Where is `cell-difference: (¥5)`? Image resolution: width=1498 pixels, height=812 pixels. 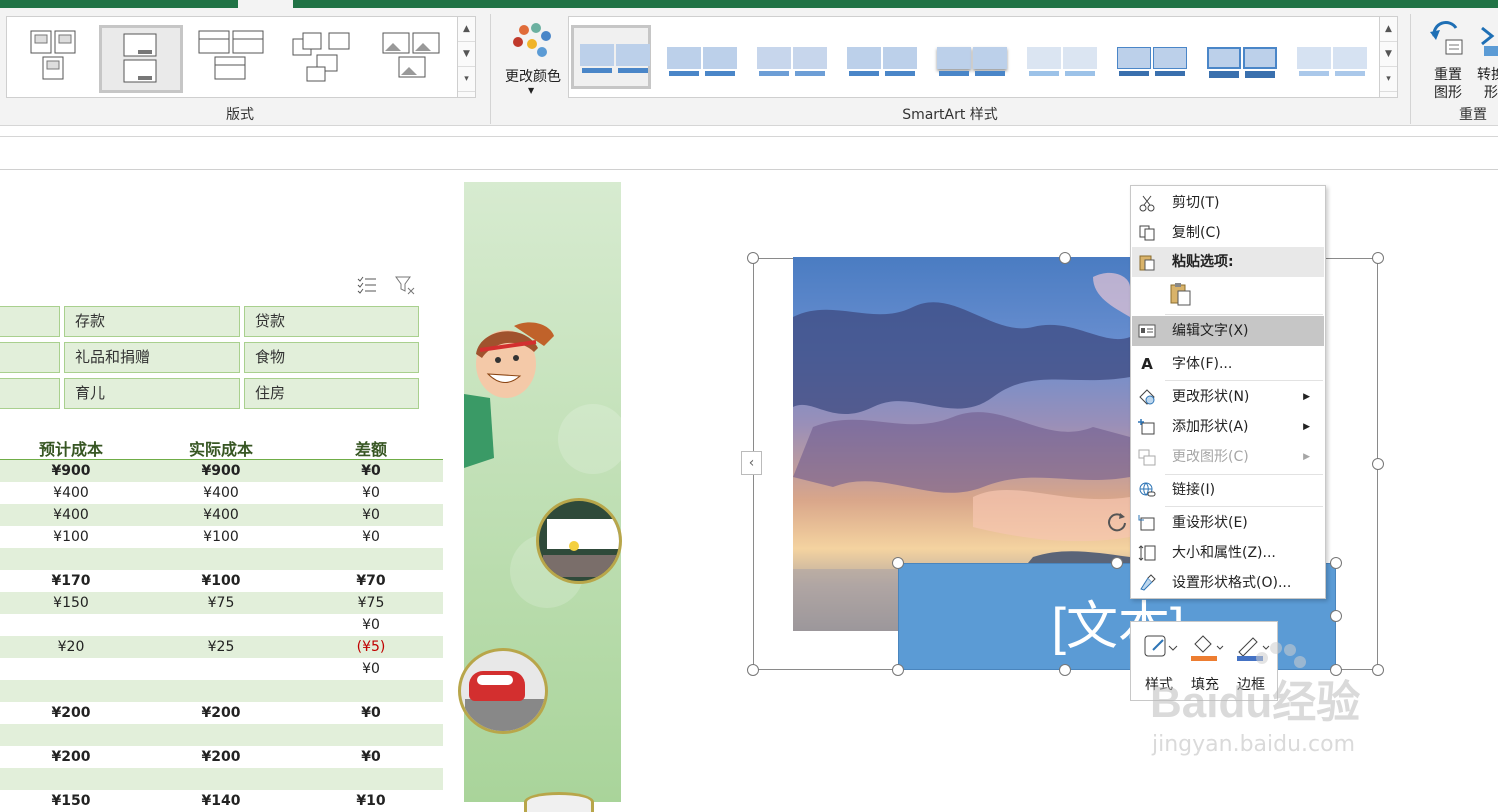 cell-difference: (¥5) is located at coordinates (371, 647).